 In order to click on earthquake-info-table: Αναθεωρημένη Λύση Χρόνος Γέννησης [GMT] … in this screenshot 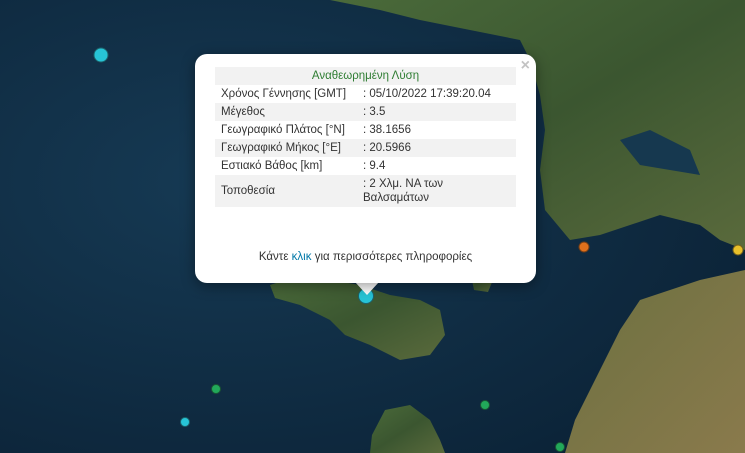, I will do `click(365, 137)`.